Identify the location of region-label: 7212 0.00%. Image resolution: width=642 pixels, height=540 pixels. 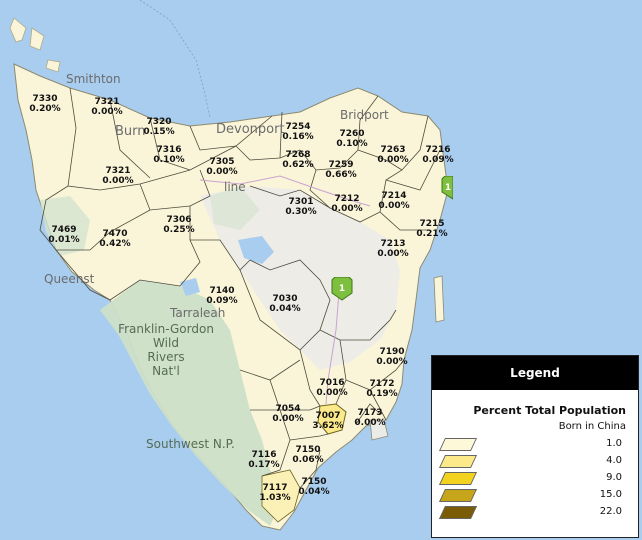
(346, 204).